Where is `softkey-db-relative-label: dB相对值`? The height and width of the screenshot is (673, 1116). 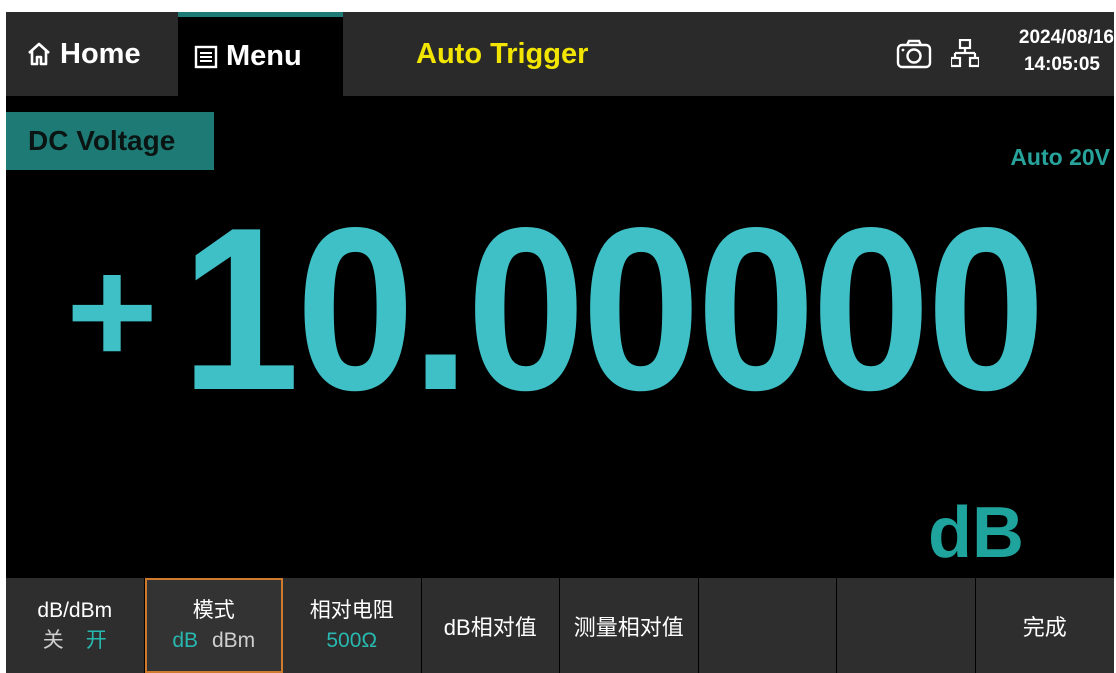 softkey-db-relative-label: dB相对值 is located at coordinates (490, 627).